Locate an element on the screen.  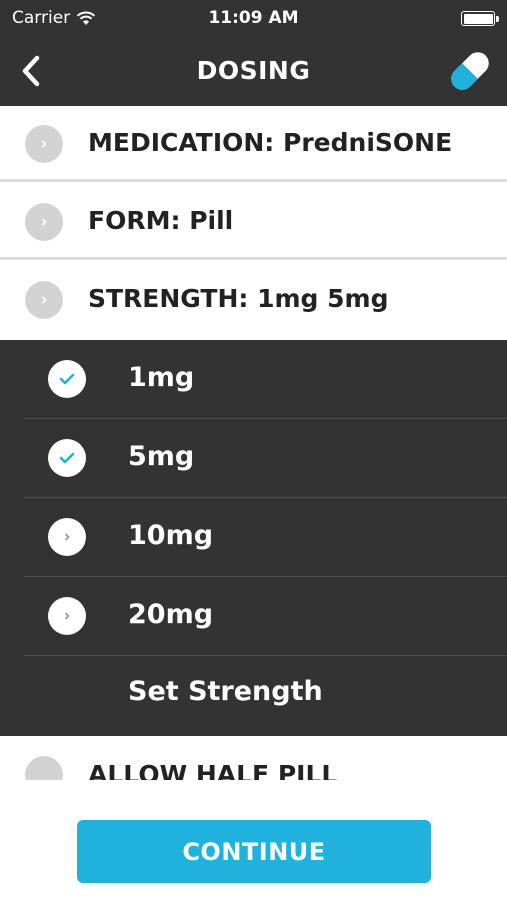
strength-value: 1mg 5mg is located at coordinates (323, 298).